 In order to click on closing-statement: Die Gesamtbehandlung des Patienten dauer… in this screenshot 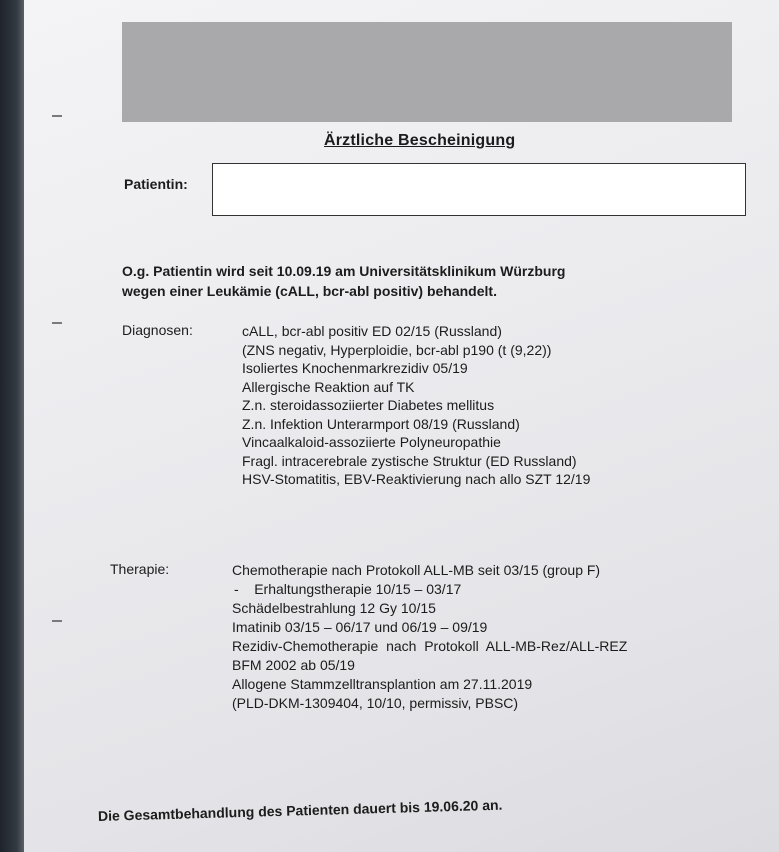, I will do `click(300, 810)`.